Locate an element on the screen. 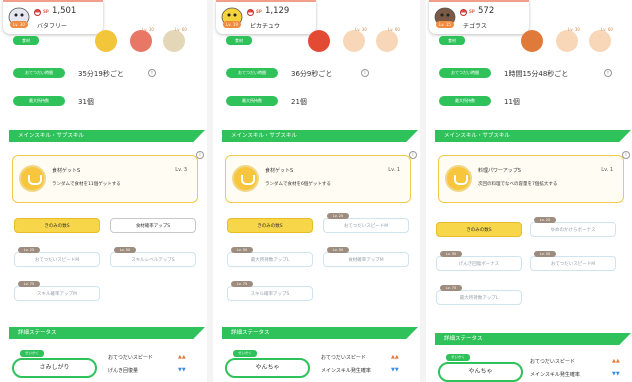  main-skill-description: 次回の料理でなべの容量を7個拡大する is located at coordinates (518, 184).